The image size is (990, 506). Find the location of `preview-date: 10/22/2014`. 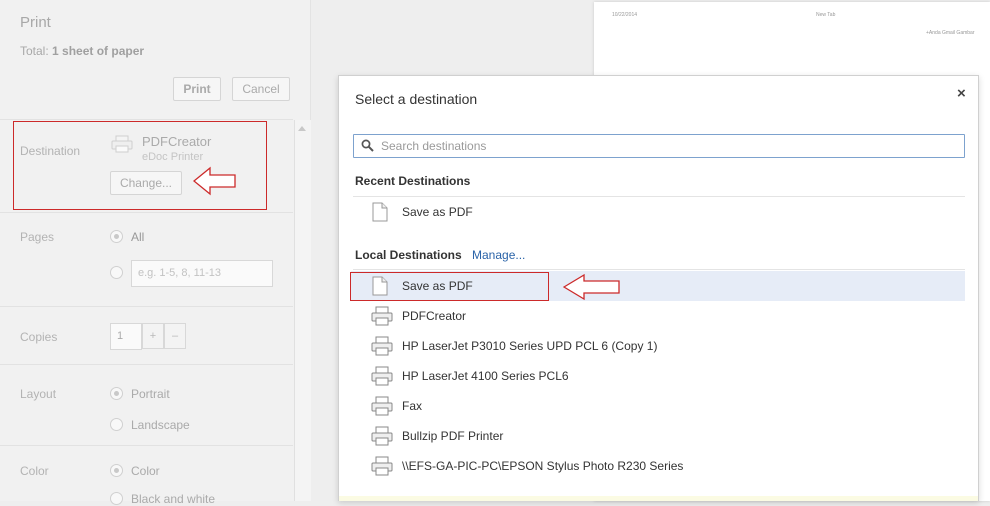

preview-date: 10/22/2014 is located at coordinates (625, 15).